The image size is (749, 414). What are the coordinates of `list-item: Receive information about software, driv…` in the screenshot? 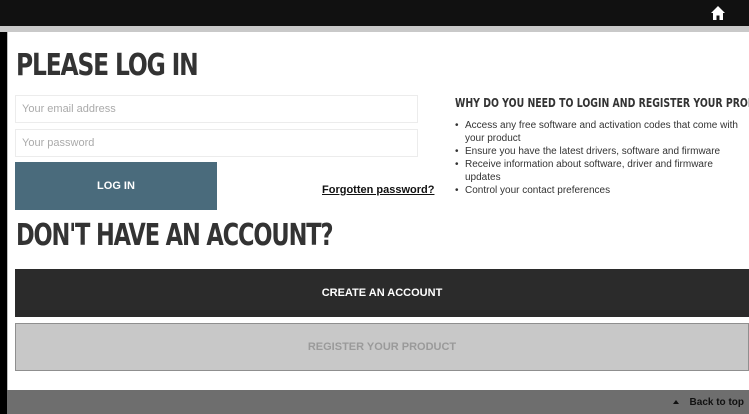 It's located at (602, 171).